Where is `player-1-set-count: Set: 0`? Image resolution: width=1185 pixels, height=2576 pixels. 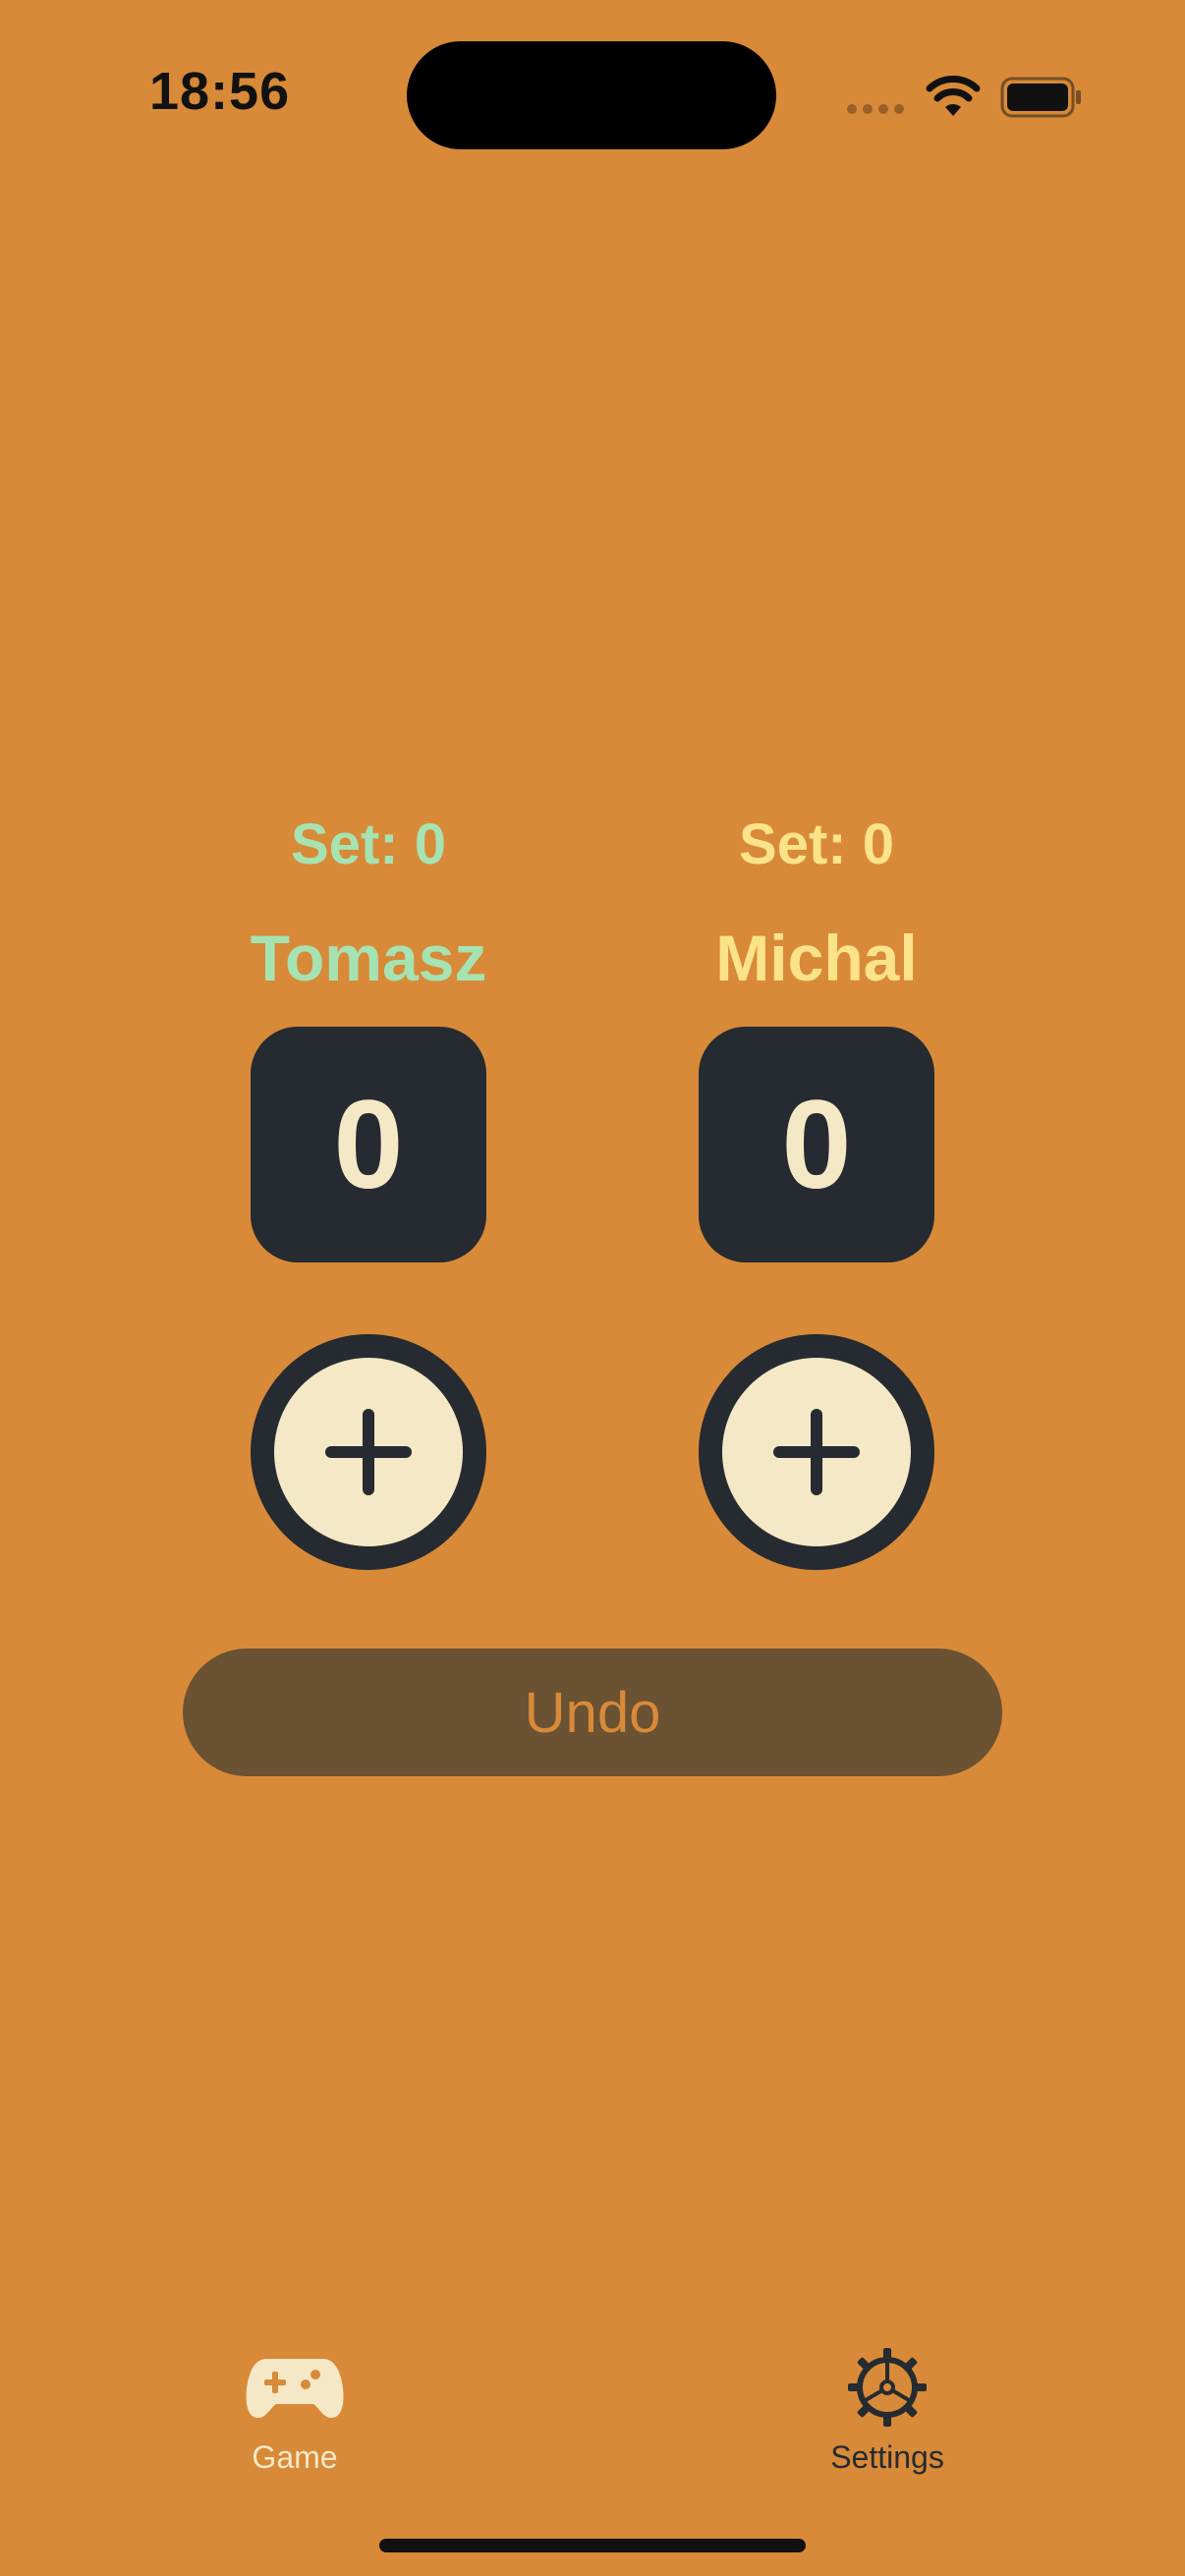 player-1-set-count: Set: 0 is located at coordinates (369, 844).